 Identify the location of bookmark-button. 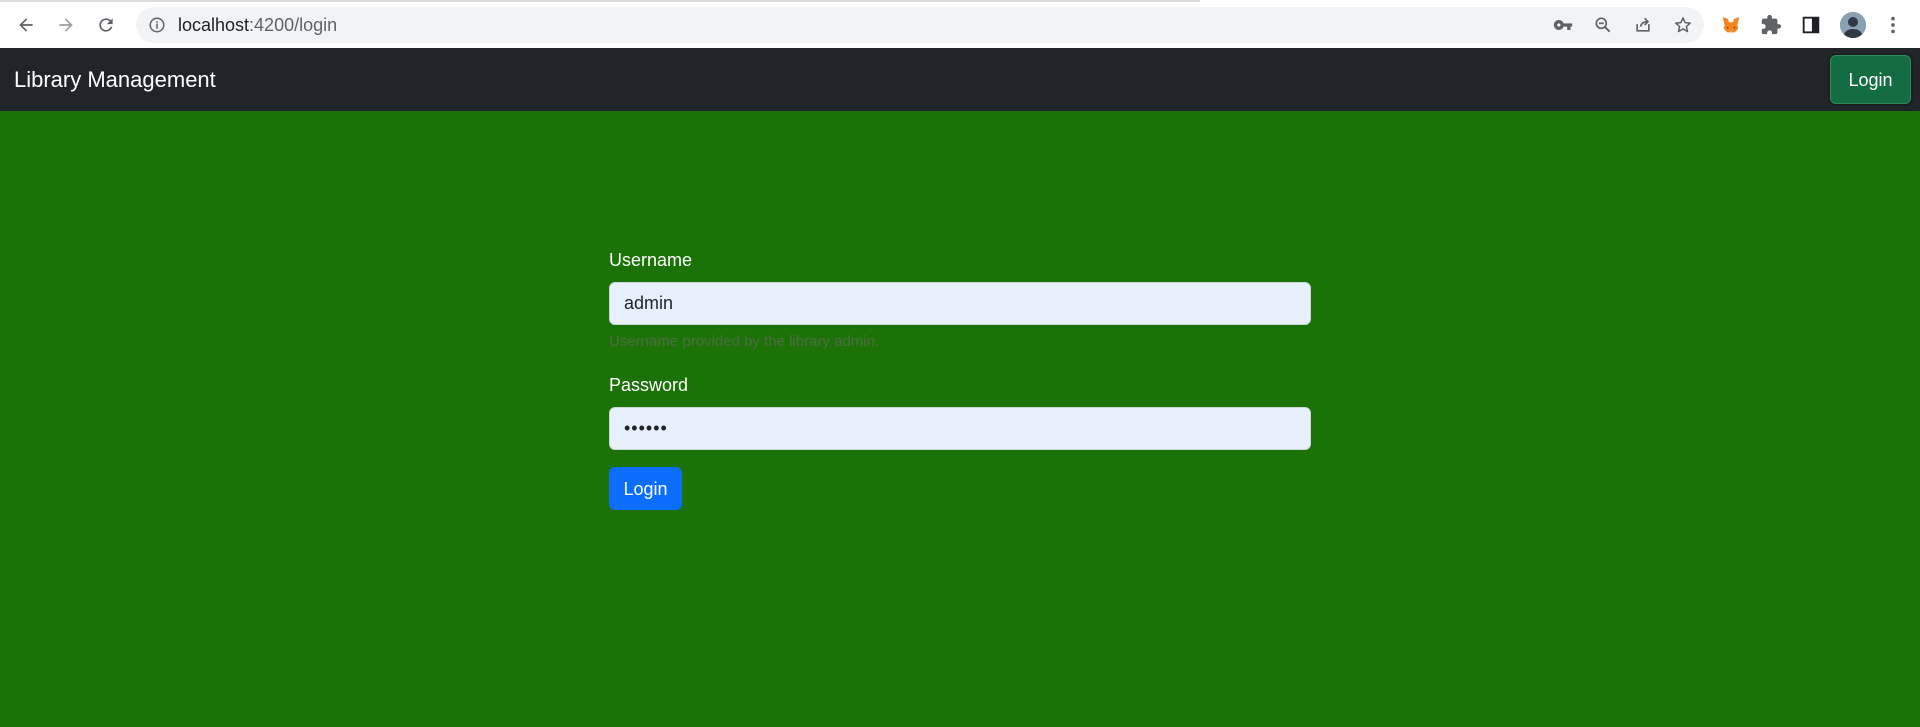
(1683, 25).